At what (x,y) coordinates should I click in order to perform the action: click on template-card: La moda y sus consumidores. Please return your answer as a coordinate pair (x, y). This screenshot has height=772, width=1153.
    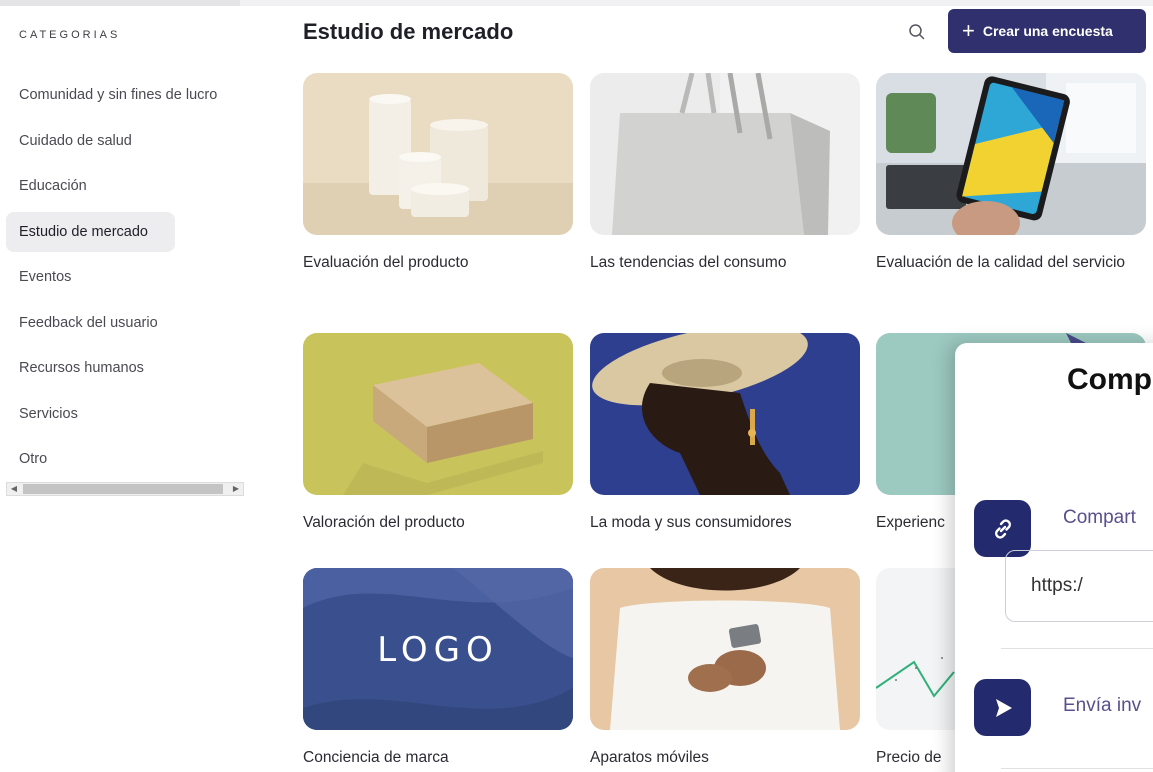
    Looking at the image, I should click on (725, 434).